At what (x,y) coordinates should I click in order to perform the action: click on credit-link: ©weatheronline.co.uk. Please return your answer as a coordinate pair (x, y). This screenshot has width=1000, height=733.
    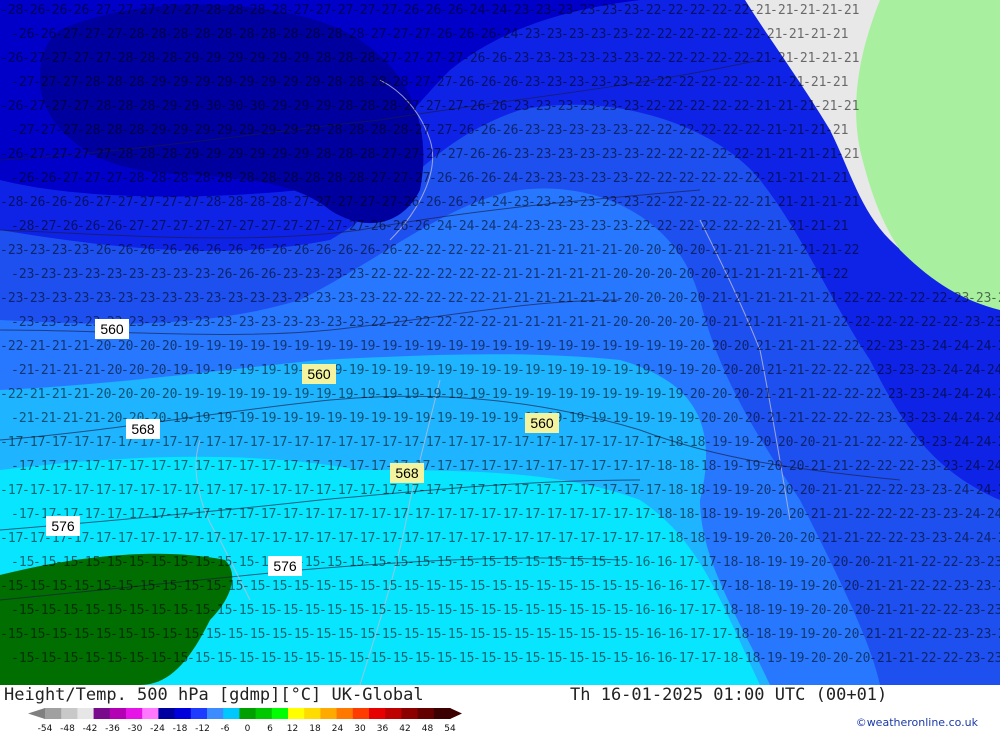
    Looking at the image, I should click on (917, 722).